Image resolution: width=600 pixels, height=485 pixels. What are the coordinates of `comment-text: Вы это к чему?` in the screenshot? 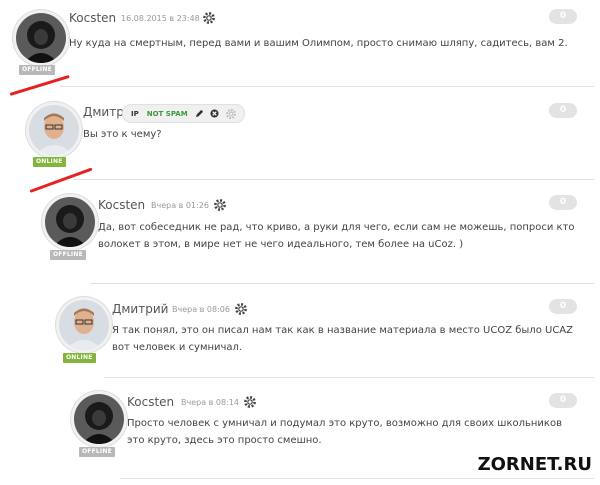 It's located at (122, 134).